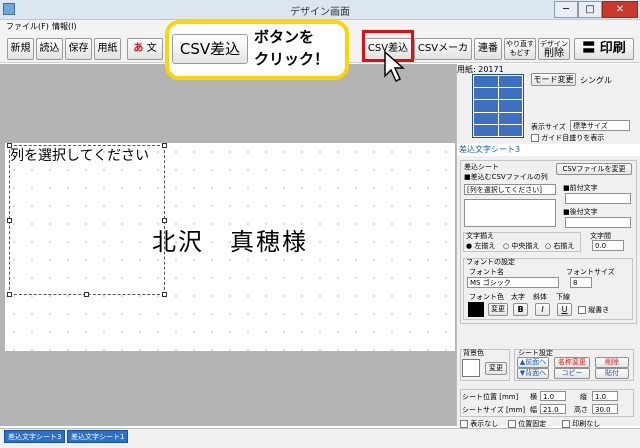  What do you see at coordinates (589, 48) in the screenshot?
I see `print-icon: 〓` at bounding box center [589, 48].